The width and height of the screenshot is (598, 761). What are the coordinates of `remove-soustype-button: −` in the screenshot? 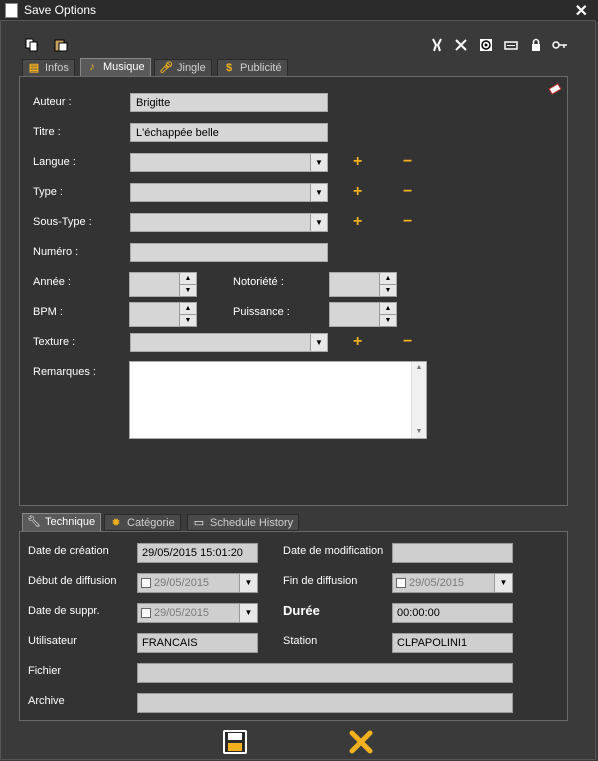 It's located at (407, 222).